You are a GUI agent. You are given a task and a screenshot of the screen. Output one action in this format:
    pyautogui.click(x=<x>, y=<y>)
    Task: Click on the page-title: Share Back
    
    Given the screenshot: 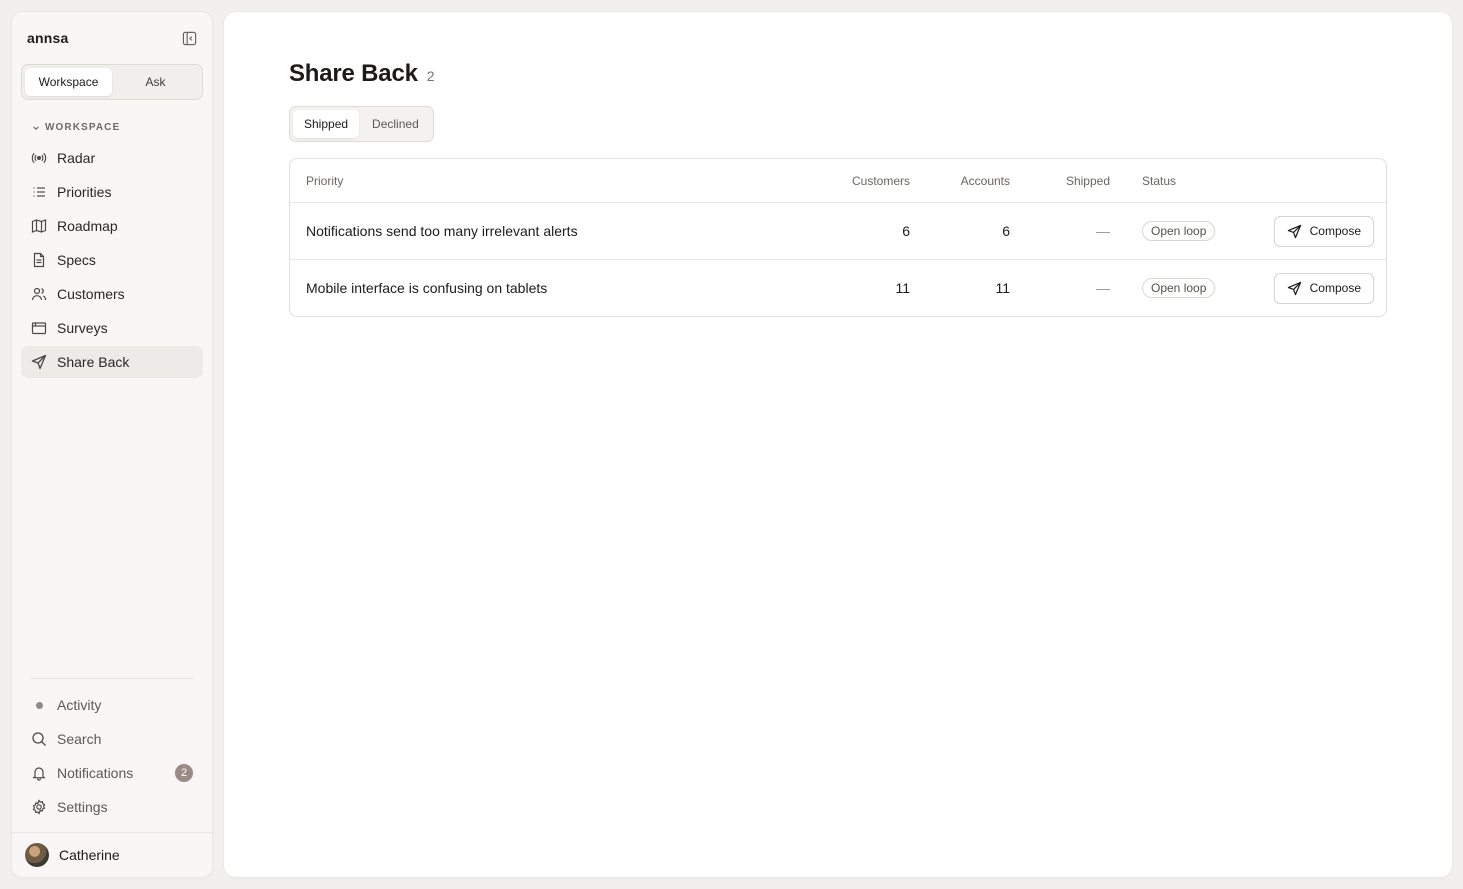 What is the action you would take?
    pyautogui.click(x=353, y=73)
    